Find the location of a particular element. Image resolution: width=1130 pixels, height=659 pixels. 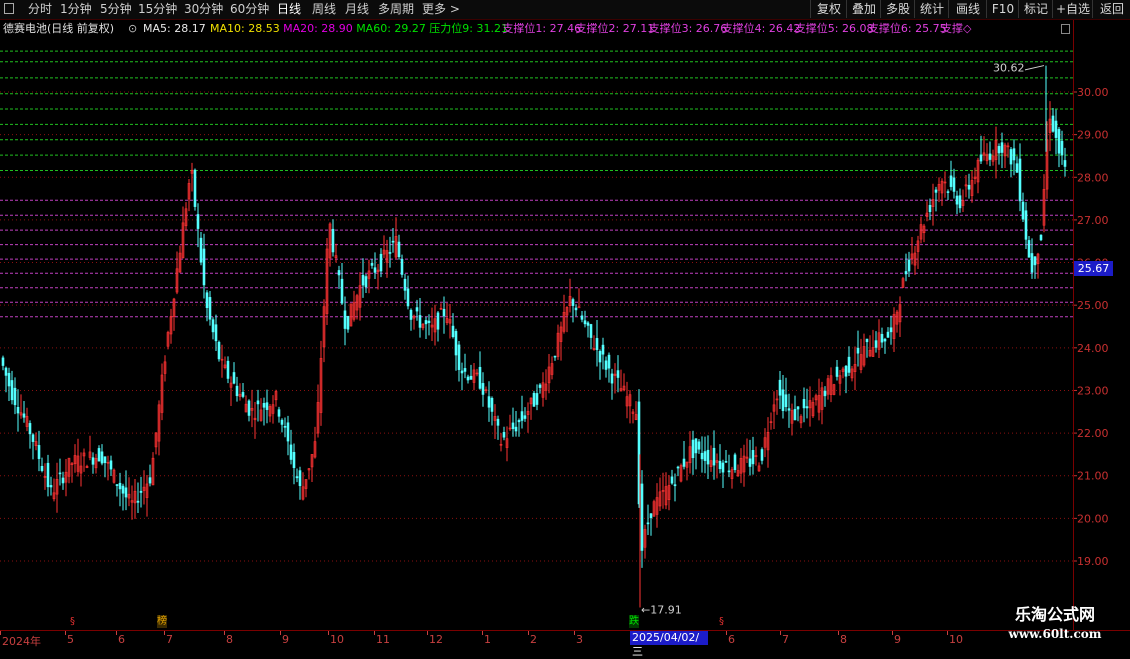

title-dropdown-icon: ⊙ is located at coordinates (132, 29).